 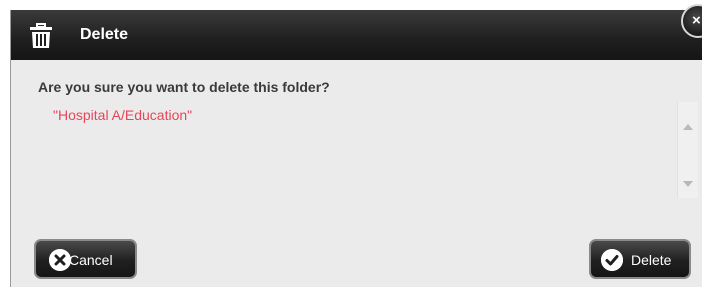 I want to click on close-circle-icon, so click(x=60, y=260).